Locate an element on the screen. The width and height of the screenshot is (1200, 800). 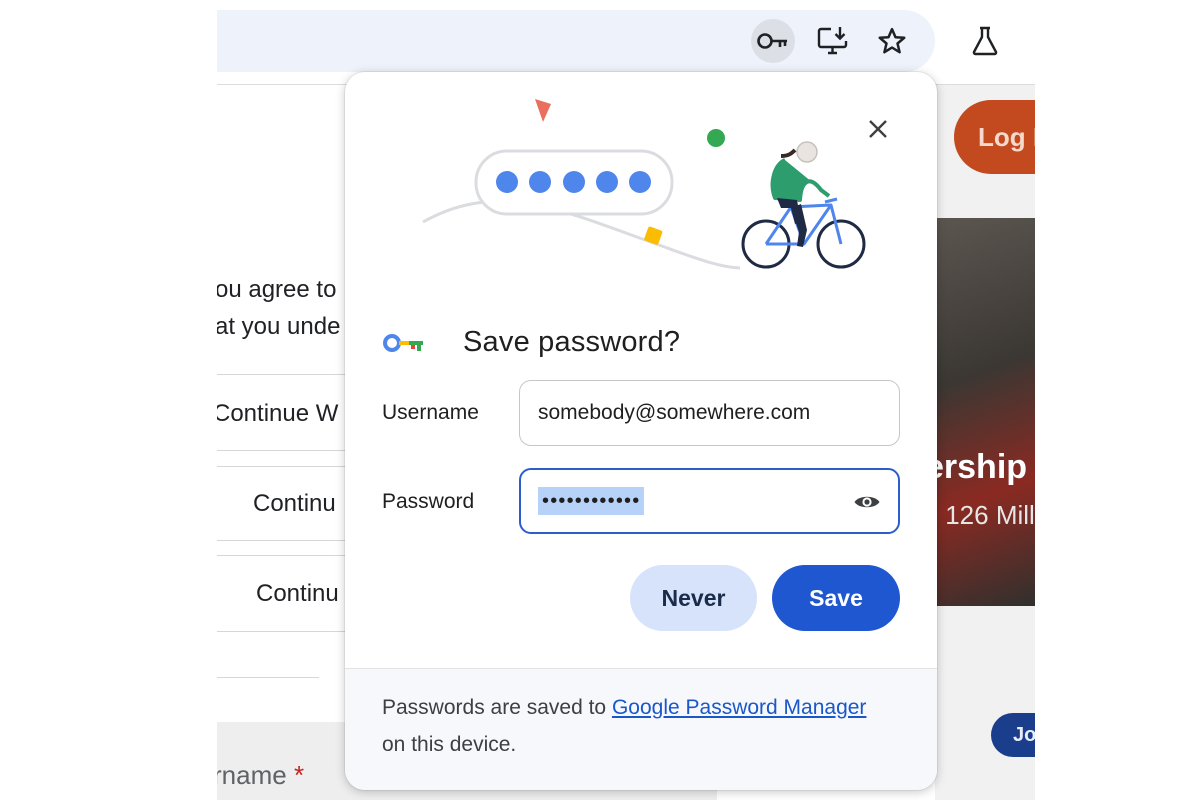
save-button: Save is located at coordinates (836, 598).